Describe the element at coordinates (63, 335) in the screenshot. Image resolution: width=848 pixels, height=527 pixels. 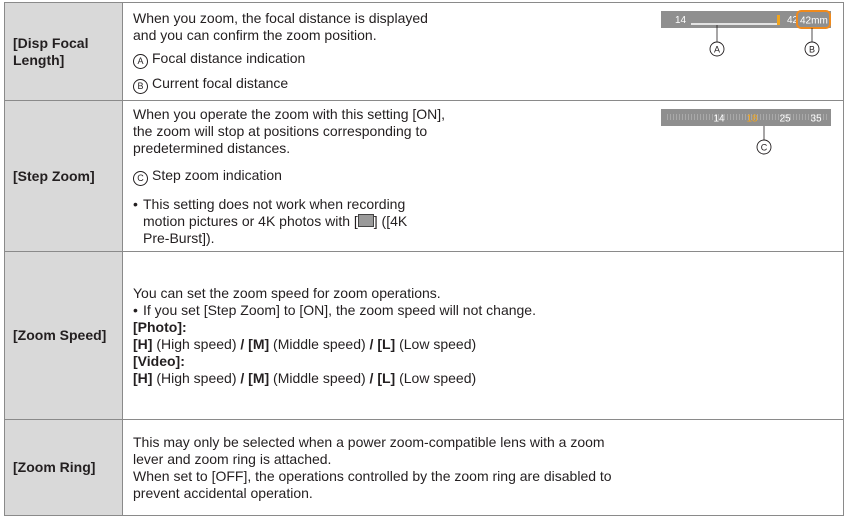
I see `setting-name: [Zoom Speed]` at that location.